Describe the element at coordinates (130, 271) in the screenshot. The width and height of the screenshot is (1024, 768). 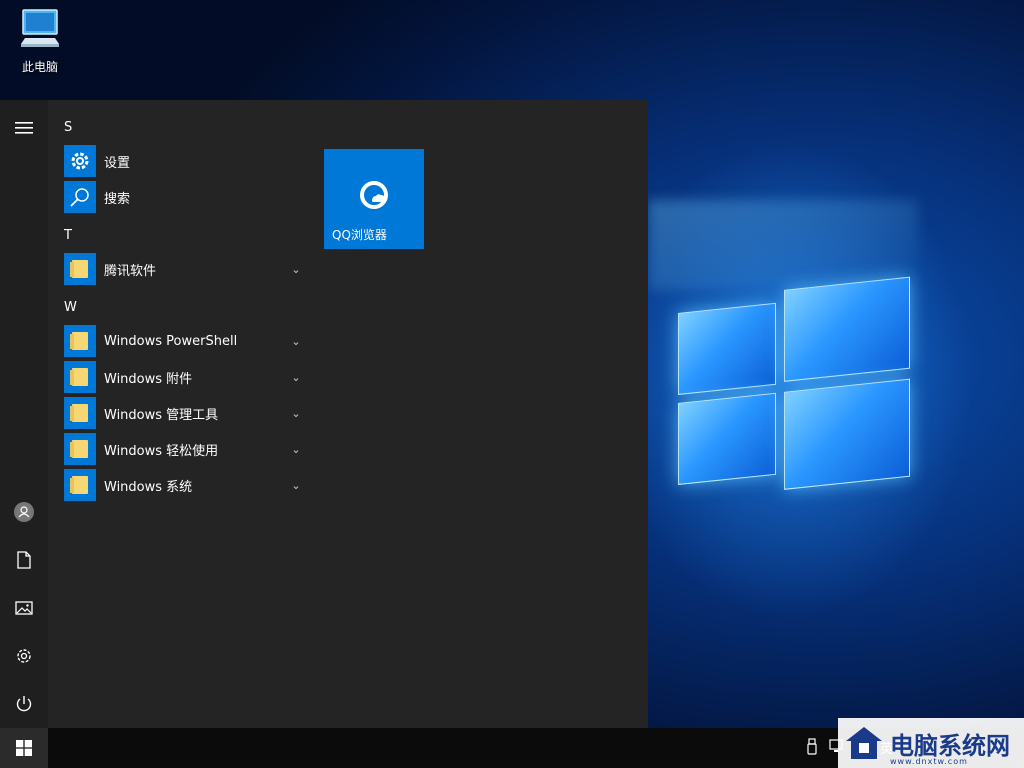
I see `app-label: 腾讯软件` at that location.